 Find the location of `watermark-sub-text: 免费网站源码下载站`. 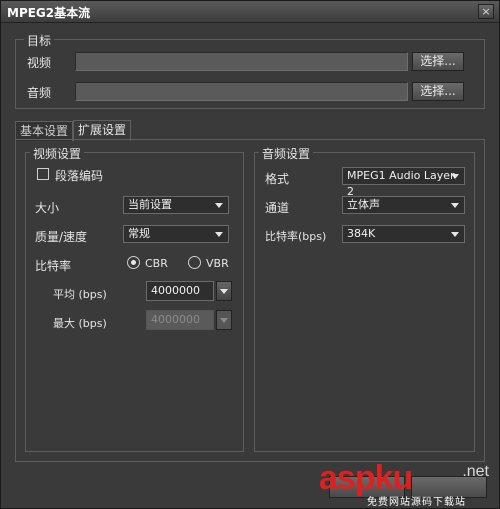

watermark-sub-text: 免费网站源码下载站 is located at coordinates (416, 502).